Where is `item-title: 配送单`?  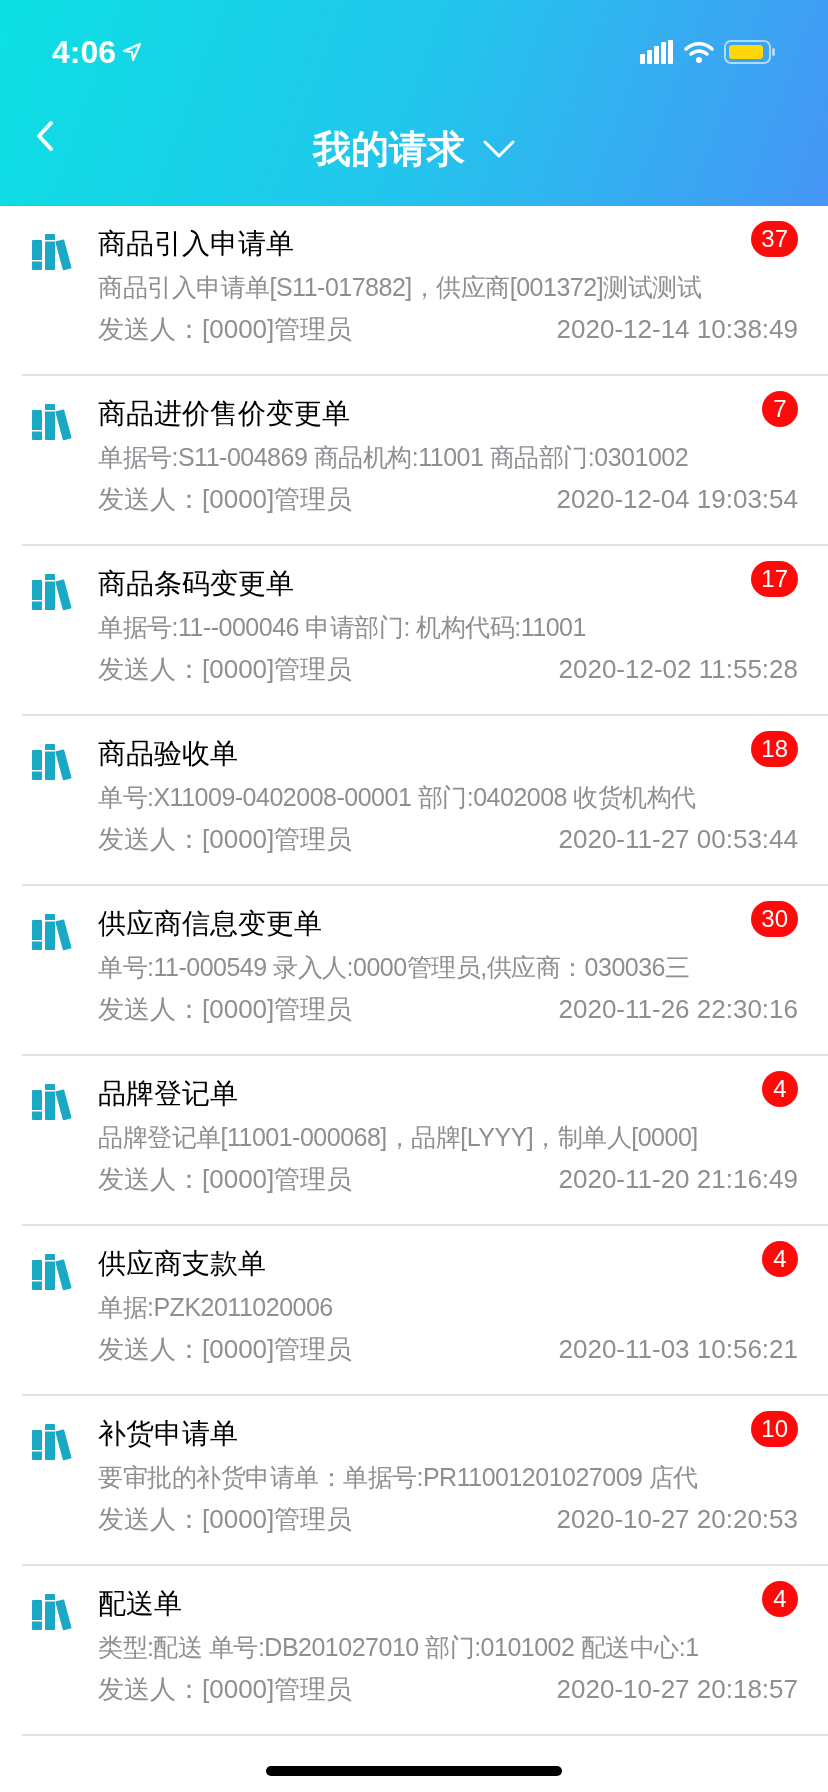 item-title: 配送单 is located at coordinates (140, 1604).